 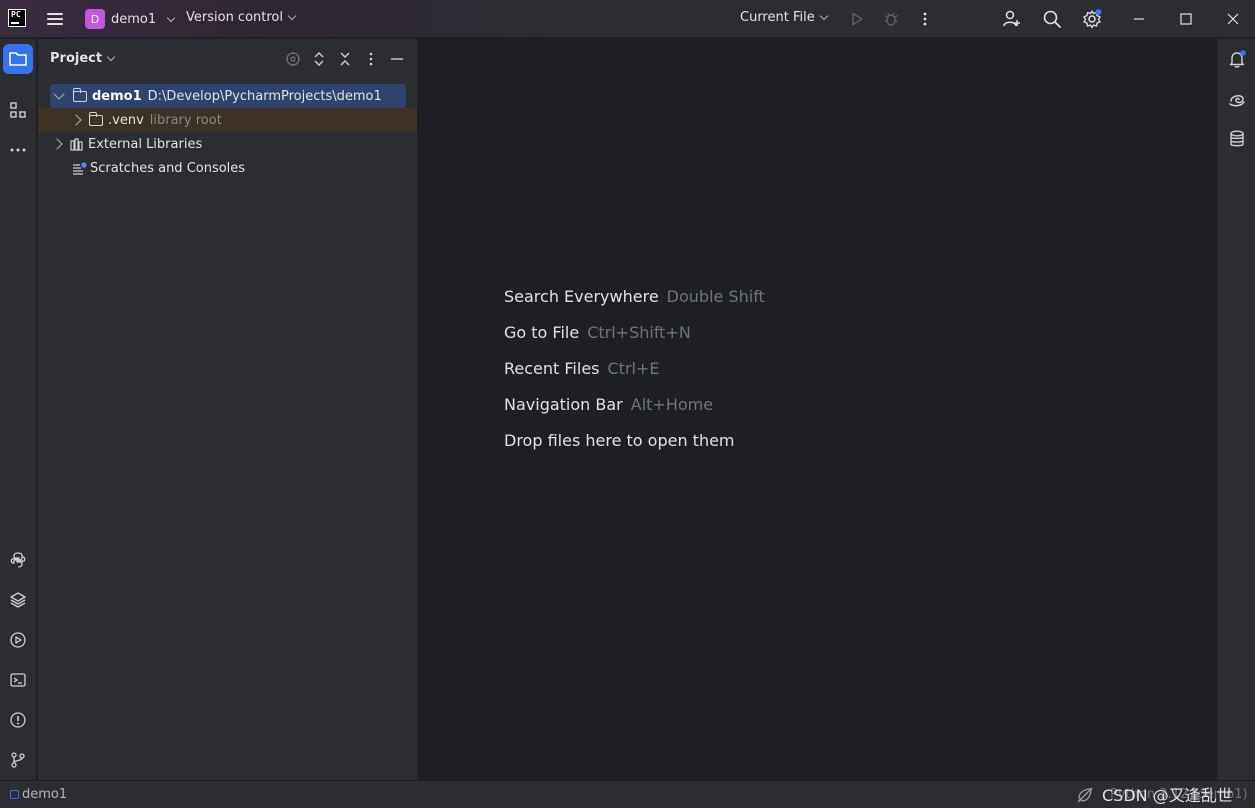 I want to click on python-icon, so click(x=18, y=560).